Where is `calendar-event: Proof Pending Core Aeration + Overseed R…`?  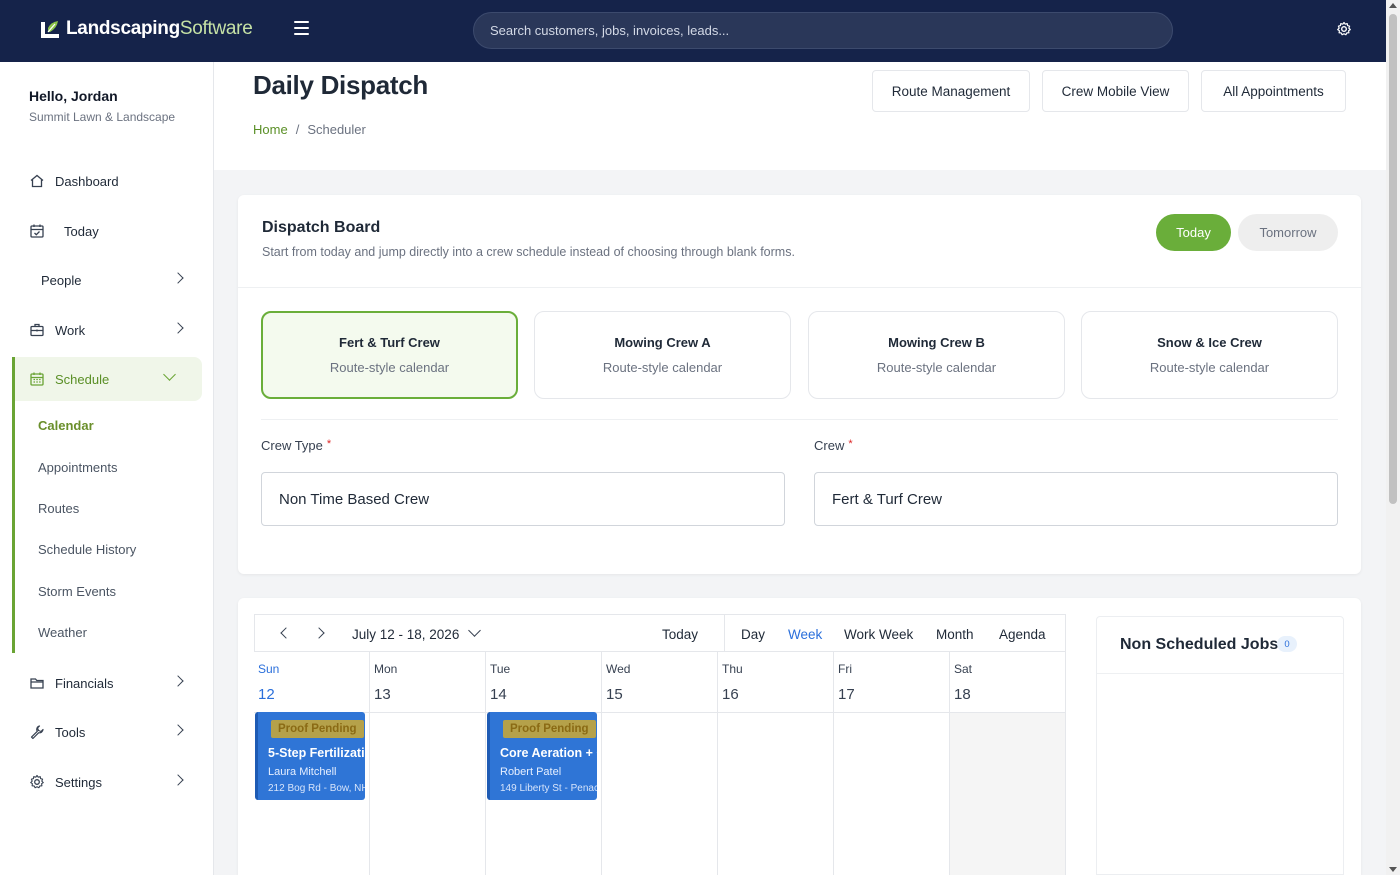
calendar-event: Proof Pending Core Aeration + Overseed R… is located at coordinates (542, 756).